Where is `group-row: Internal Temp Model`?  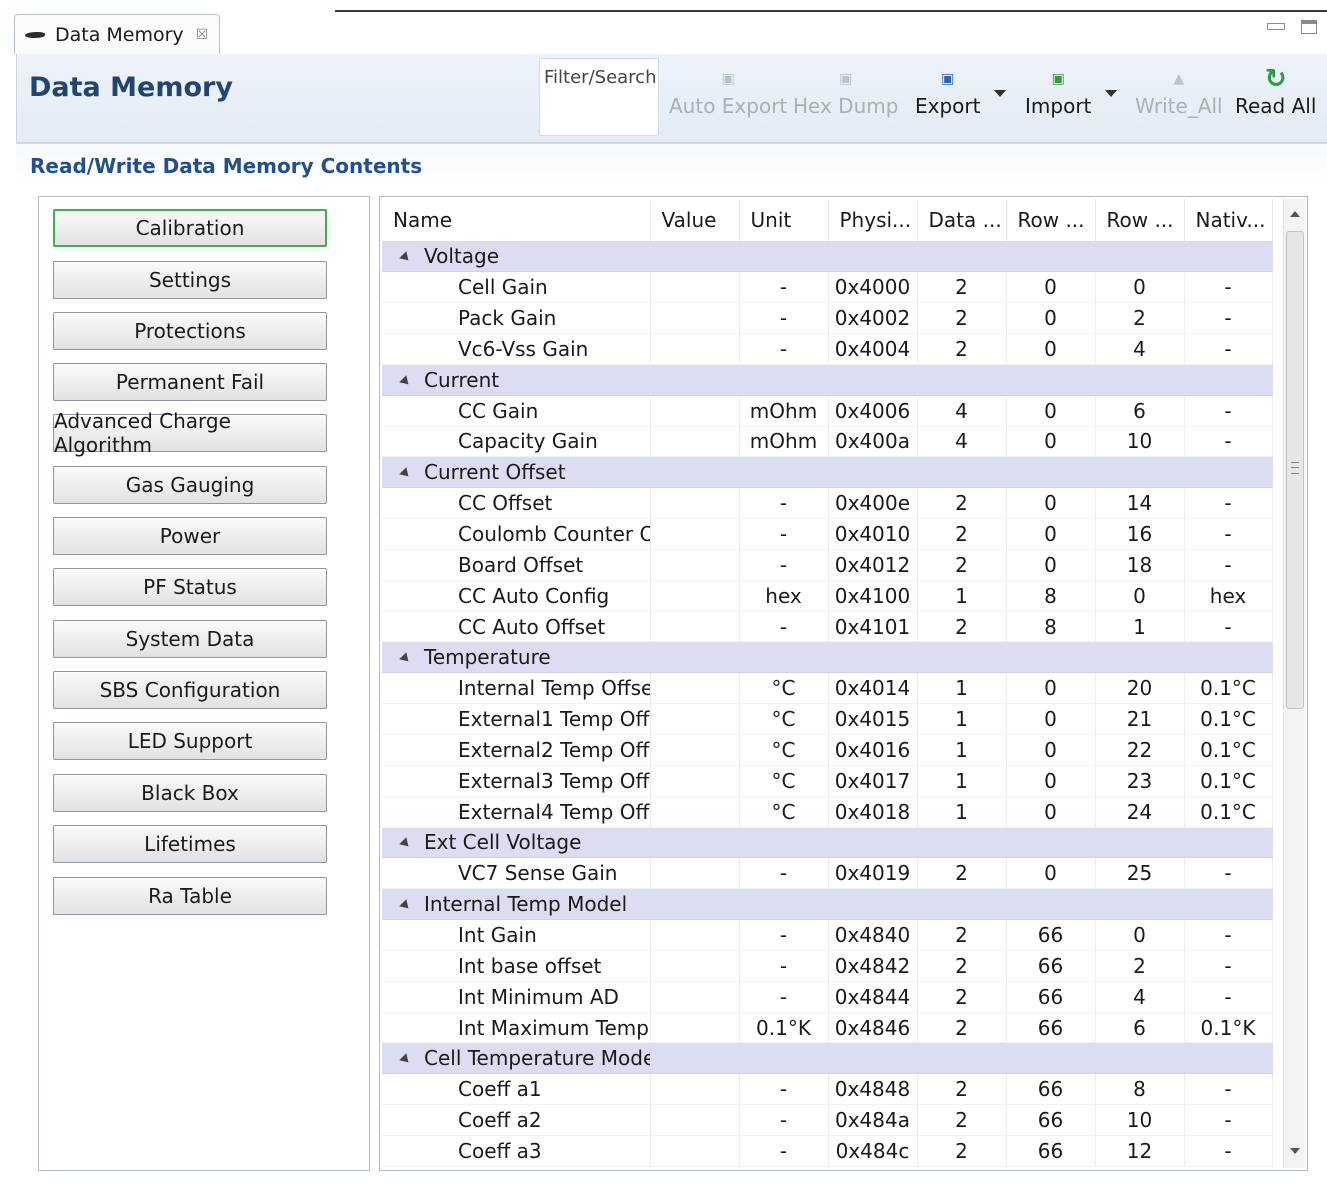 group-row: Internal Temp Model is located at coordinates (827, 904).